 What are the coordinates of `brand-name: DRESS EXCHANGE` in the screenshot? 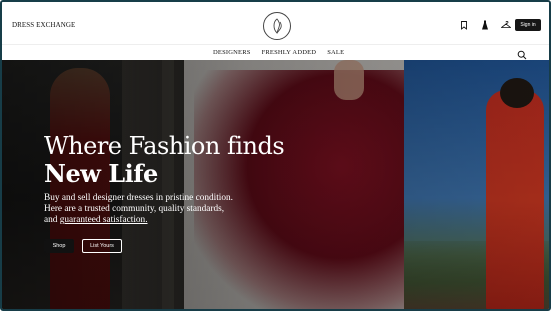 It's located at (43, 25).